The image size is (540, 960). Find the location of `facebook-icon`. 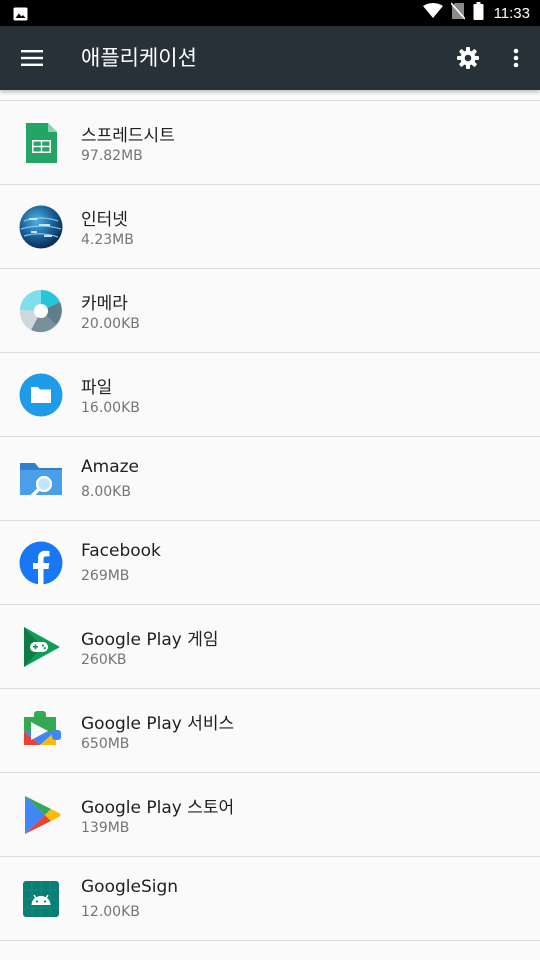

facebook-icon is located at coordinates (41, 563).